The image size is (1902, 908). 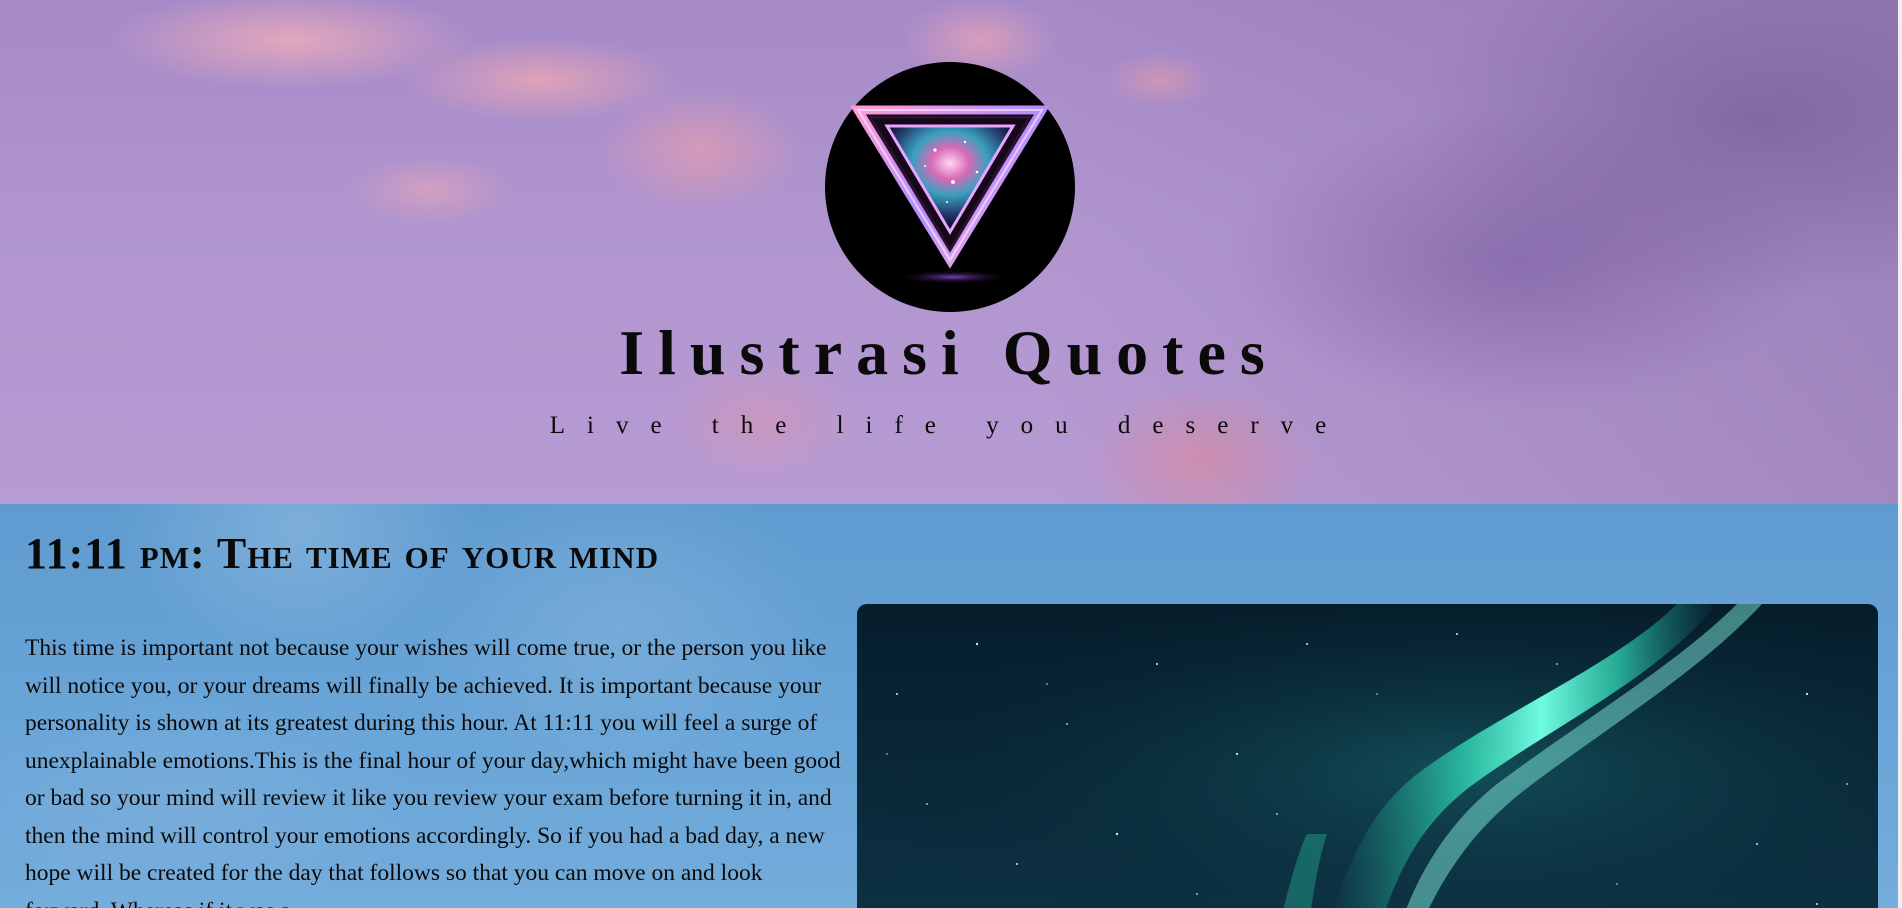 I want to click on scrollbar-track, so click(x=1900, y=454).